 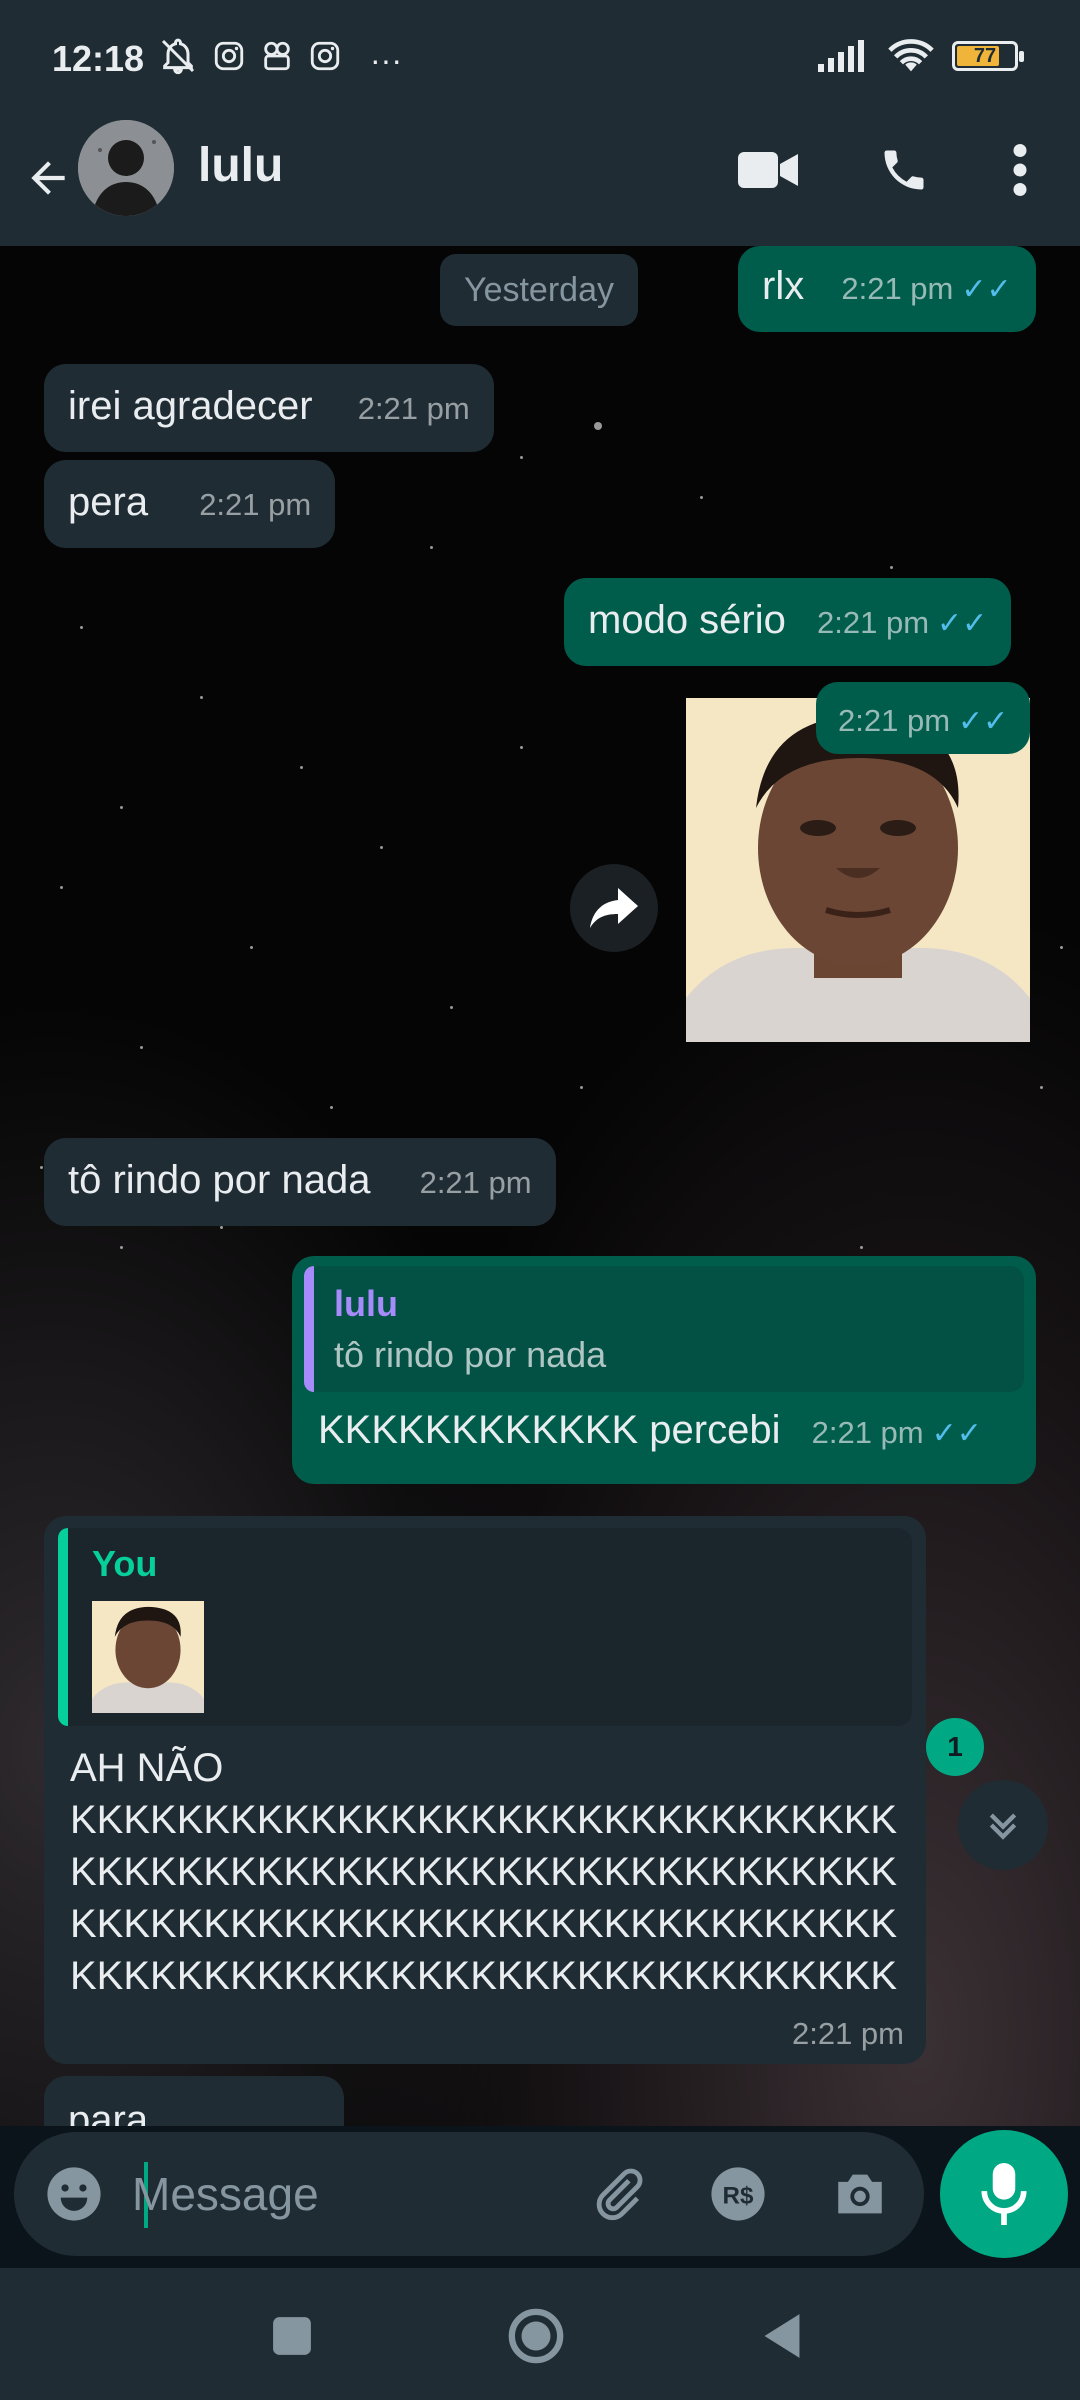 I want to click on voice-record-button, so click(x=1004, y=2194).